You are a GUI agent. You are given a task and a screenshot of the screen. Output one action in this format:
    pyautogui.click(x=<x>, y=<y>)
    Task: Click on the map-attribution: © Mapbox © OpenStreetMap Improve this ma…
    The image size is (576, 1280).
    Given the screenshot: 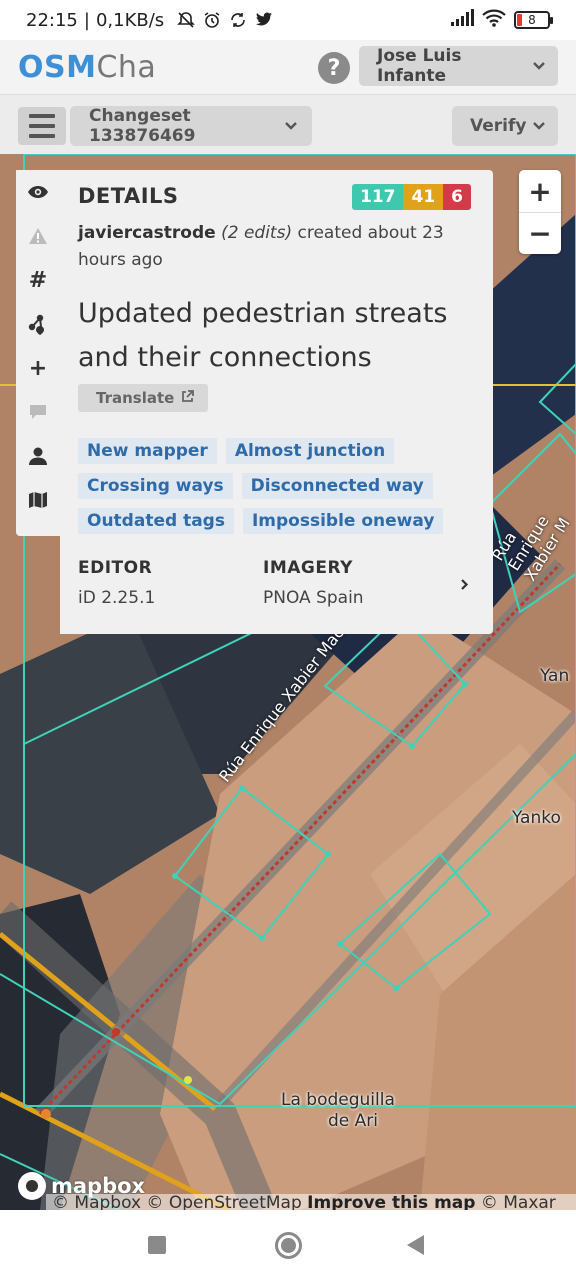 What is the action you would take?
    pyautogui.click(x=311, y=1202)
    